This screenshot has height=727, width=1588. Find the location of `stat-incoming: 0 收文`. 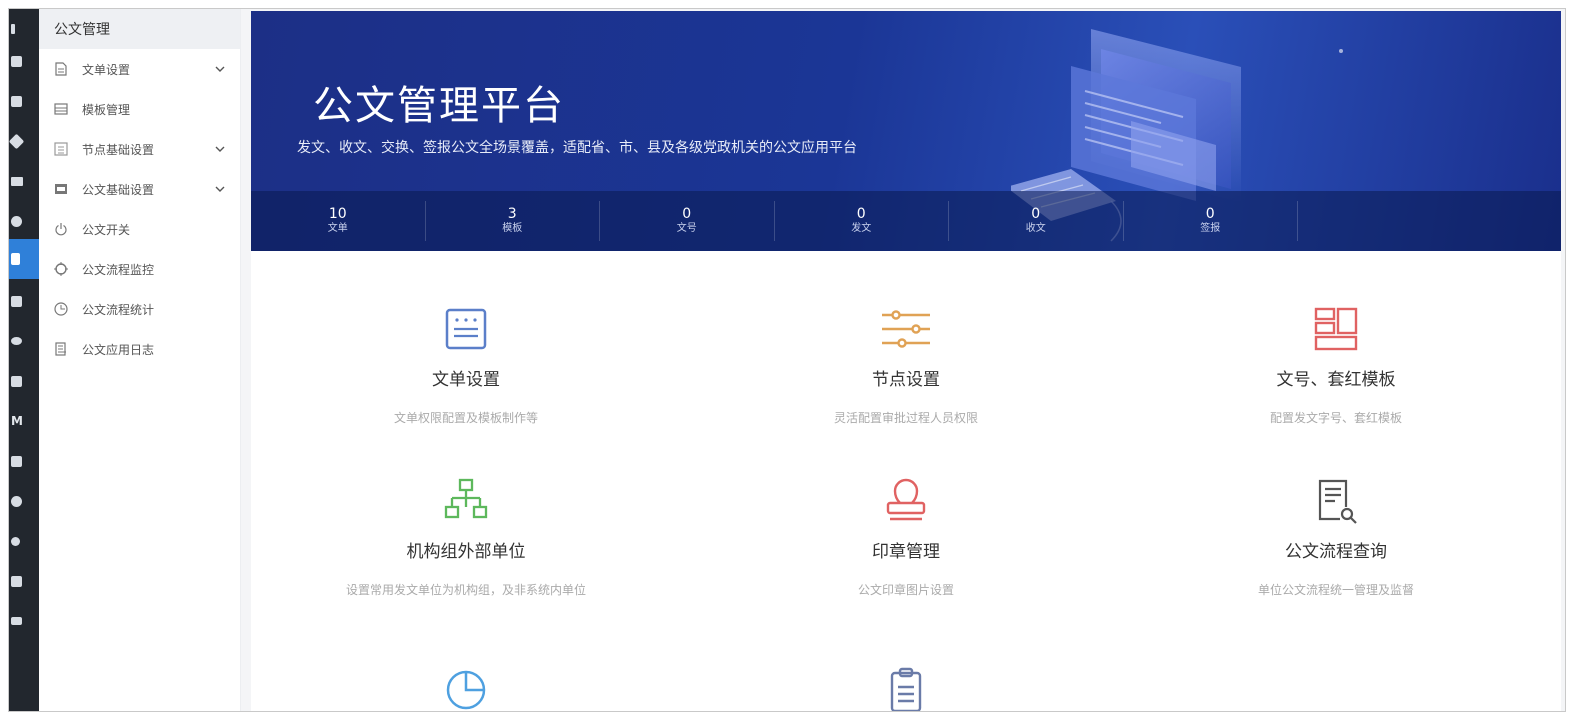

stat-incoming: 0 收文 is located at coordinates (1036, 221).